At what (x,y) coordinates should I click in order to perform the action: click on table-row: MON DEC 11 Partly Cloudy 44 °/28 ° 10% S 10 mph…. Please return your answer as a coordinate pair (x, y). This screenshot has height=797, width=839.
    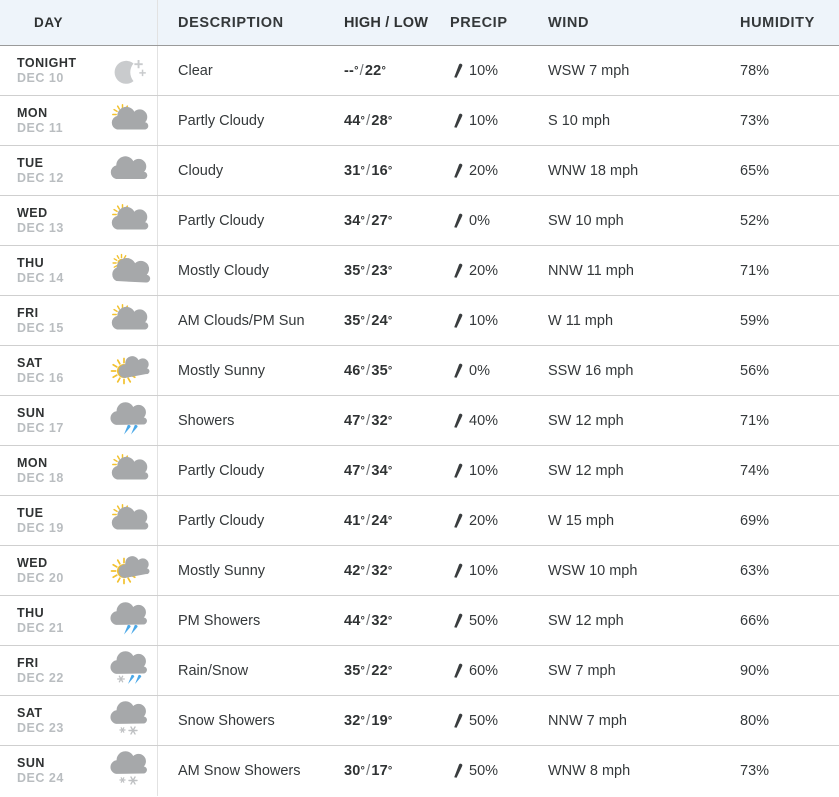
    Looking at the image, I should click on (419, 121).